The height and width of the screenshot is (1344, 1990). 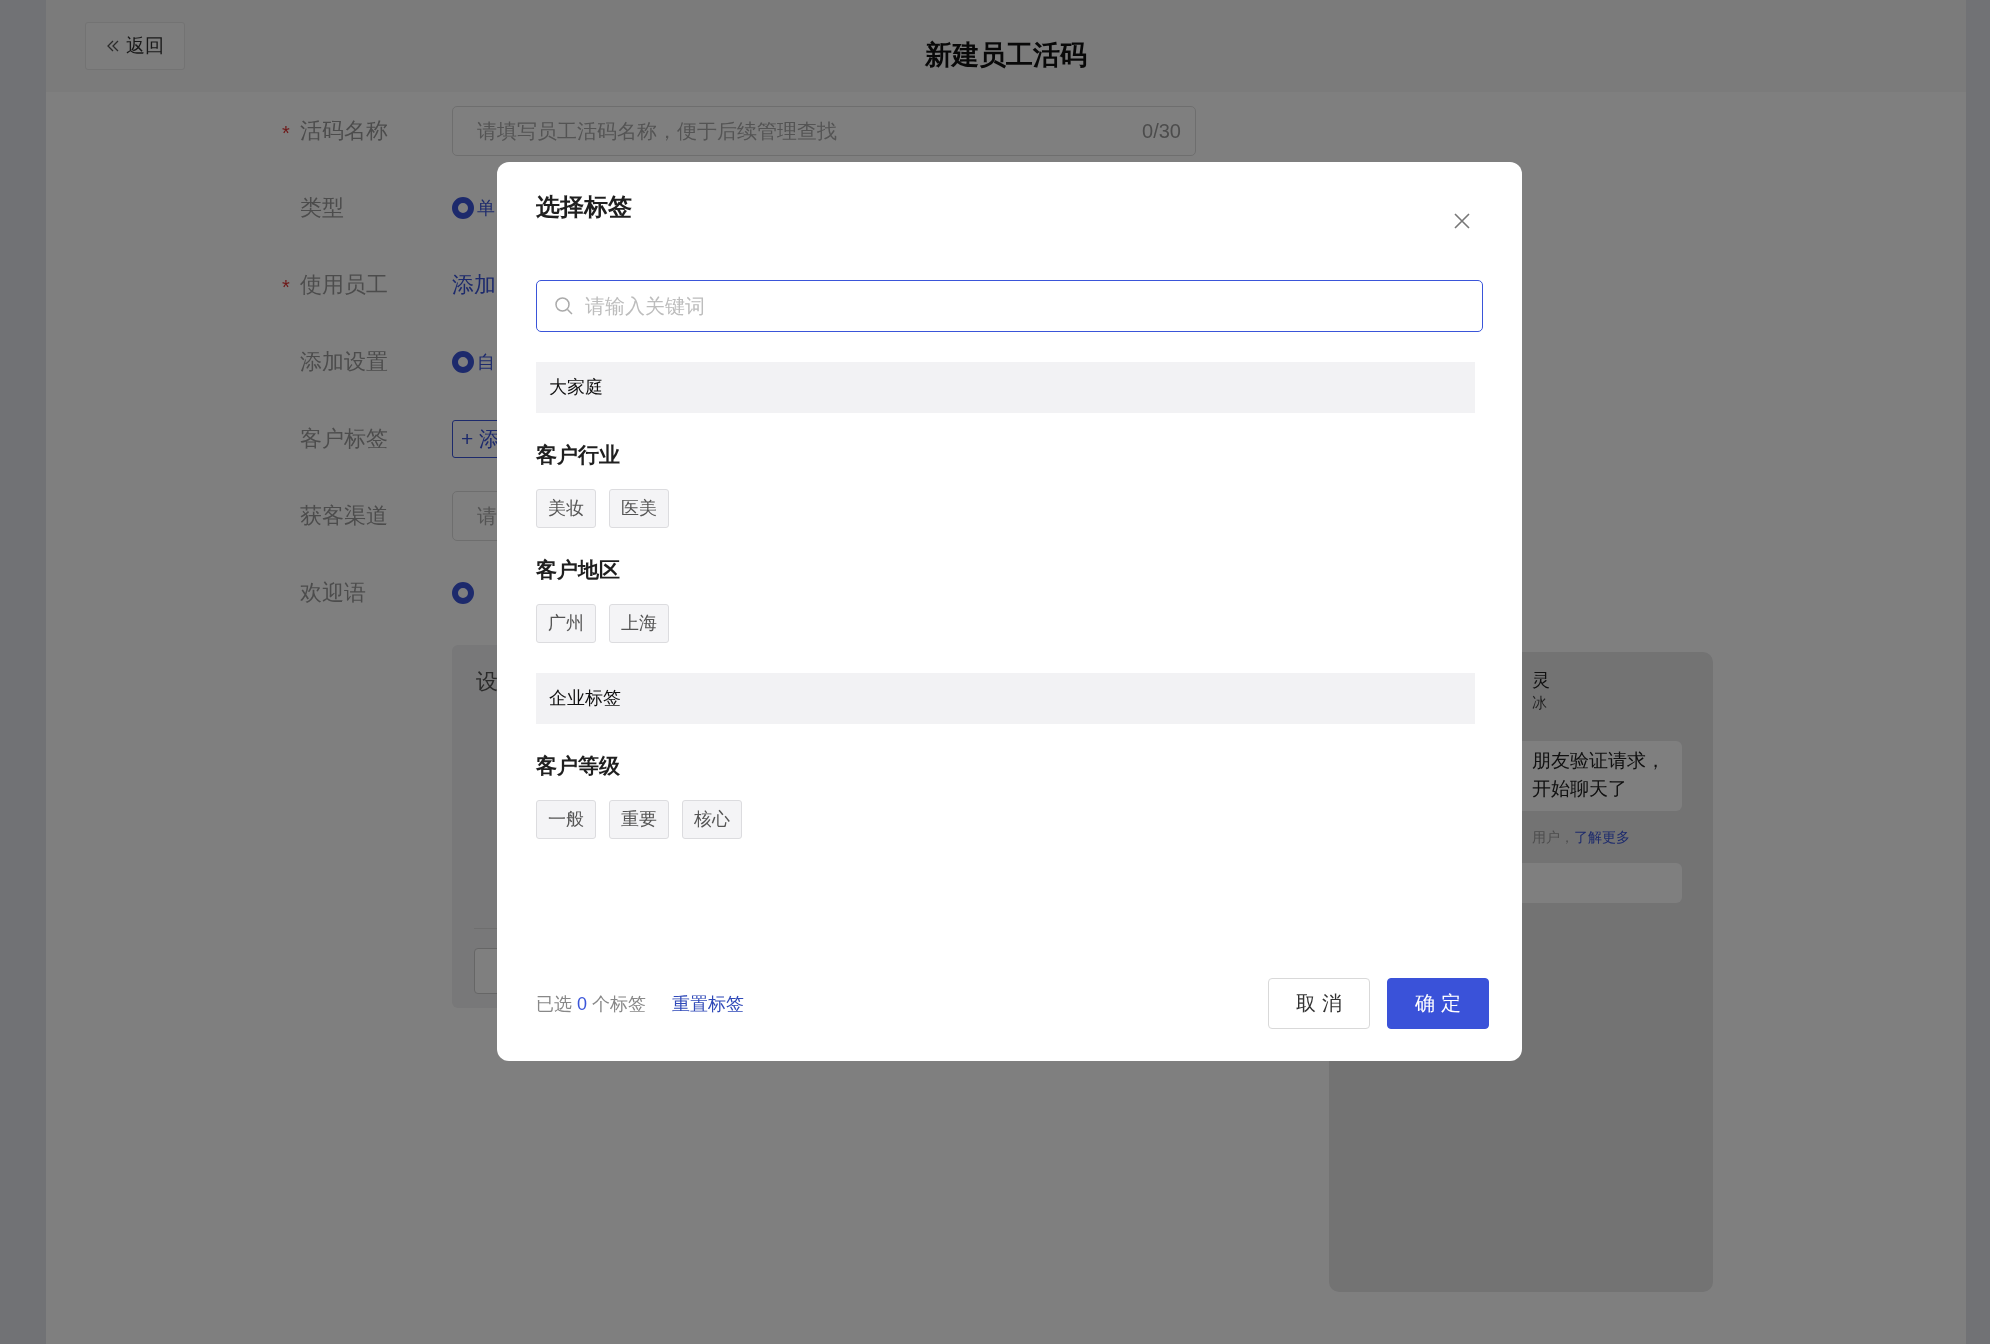 What do you see at coordinates (566, 819) in the screenshot?
I see `tag-chip: 一般` at bounding box center [566, 819].